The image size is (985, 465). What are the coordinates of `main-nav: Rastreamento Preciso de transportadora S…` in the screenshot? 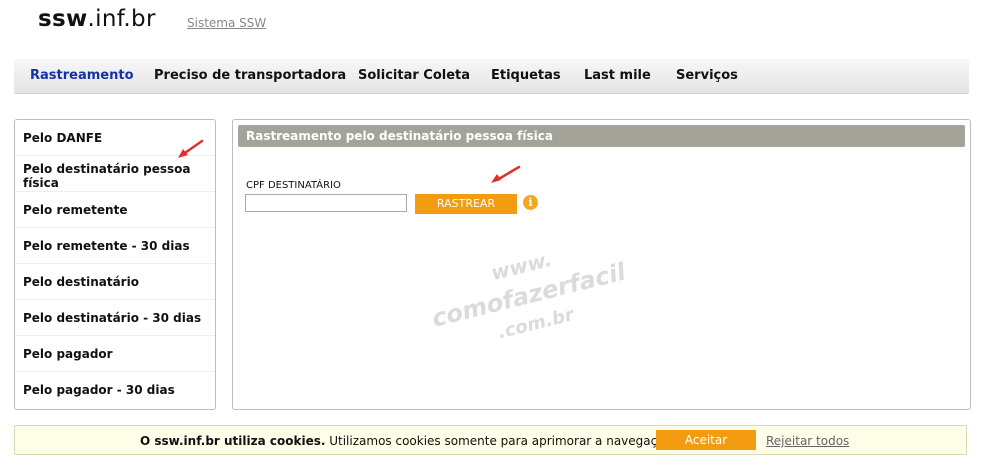 It's located at (491, 76).